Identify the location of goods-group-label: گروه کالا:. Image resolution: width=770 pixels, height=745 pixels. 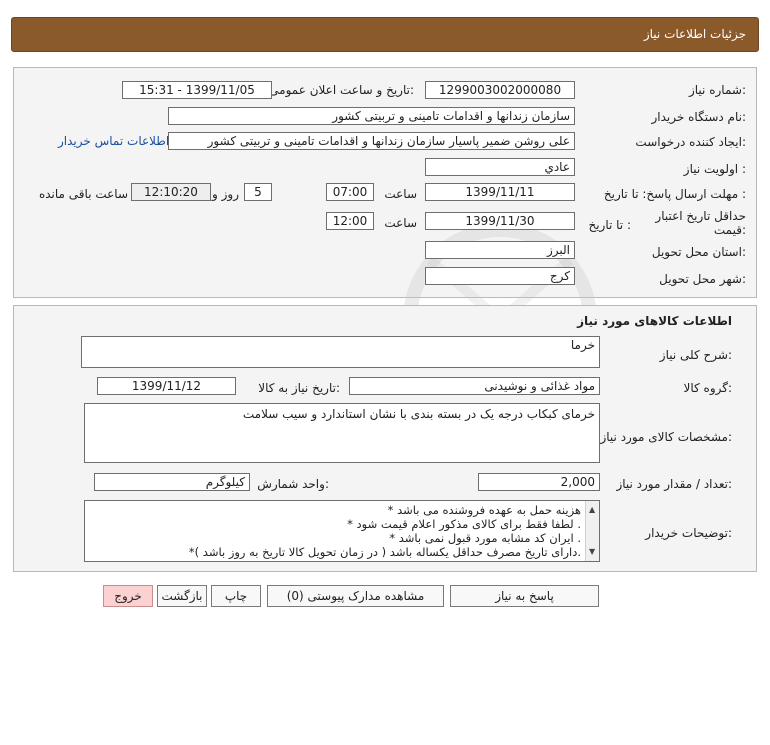
(708, 388).